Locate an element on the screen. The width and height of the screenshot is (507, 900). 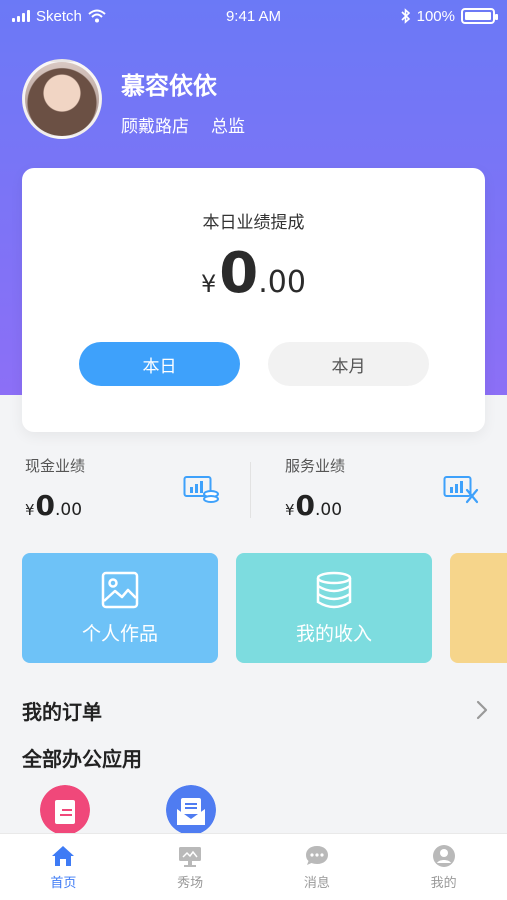
performance-amount: ¥ 0 .00 is located at coordinates (253, 274).